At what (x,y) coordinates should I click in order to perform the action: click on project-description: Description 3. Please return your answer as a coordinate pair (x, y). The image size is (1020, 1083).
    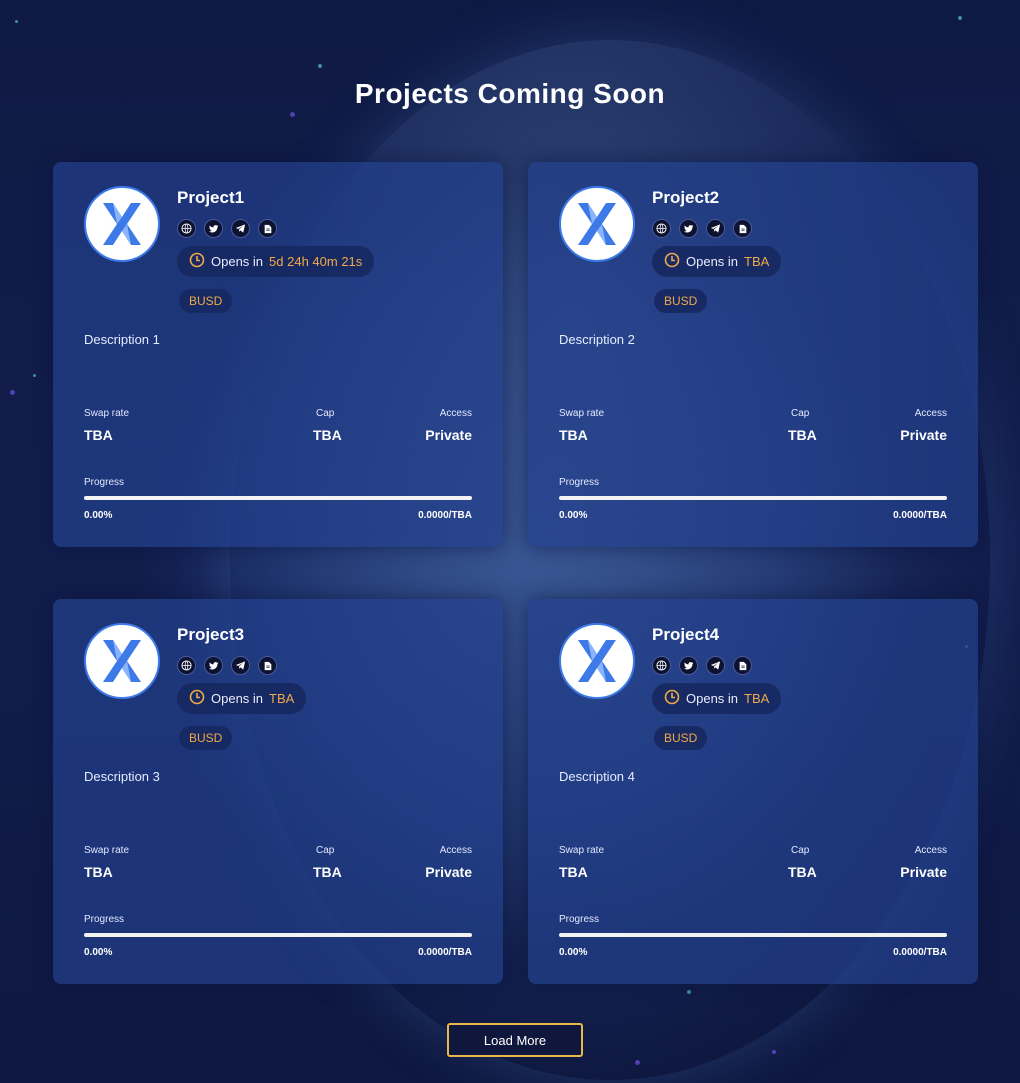
    Looking at the image, I should click on (122, 776).